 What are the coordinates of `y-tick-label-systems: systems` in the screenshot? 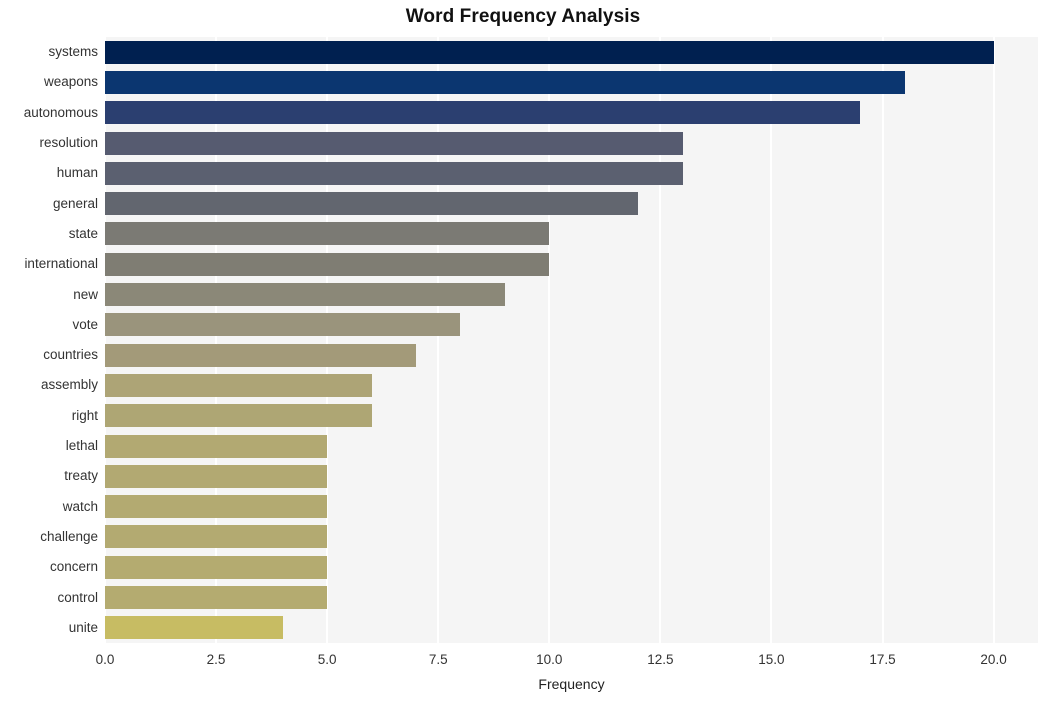 It's located at (73, 52).